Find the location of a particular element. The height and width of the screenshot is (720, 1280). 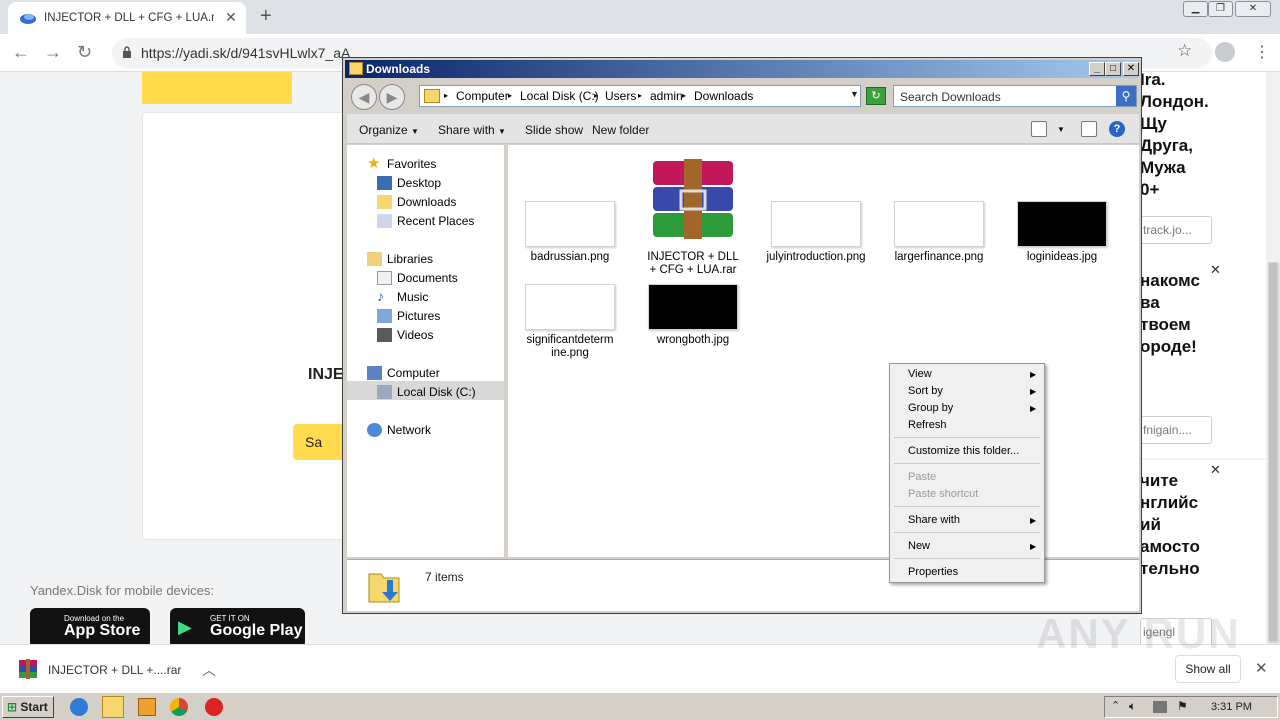

google-play-button: ▶ GET IT ON Google Play is located at coordinates (237, 626).